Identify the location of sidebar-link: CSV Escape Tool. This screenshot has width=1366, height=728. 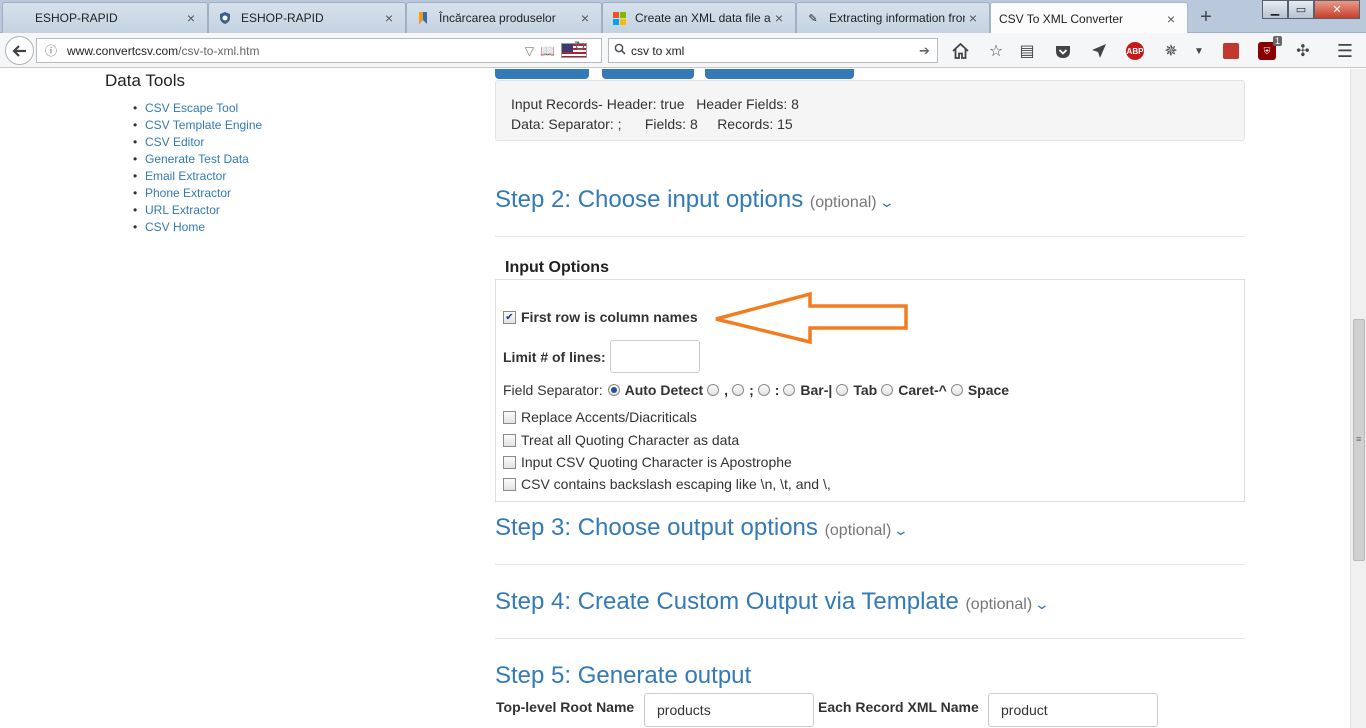
(197, 108).